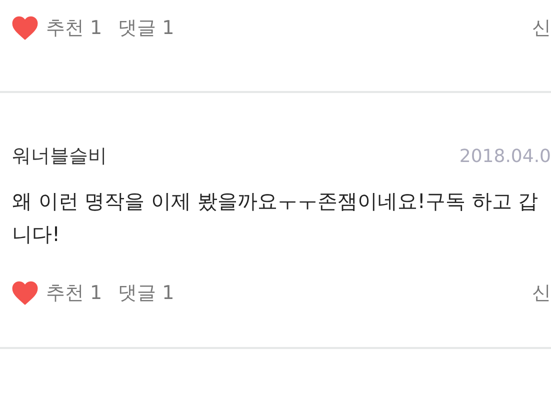 The width and height of the screenshot is (551, 413). I want to click on comment-text: 왜 이런 명작을 이제 봤을까요ㅜㅜ존잼이네요!구독 하고 갑니다!, so click(276, 218).